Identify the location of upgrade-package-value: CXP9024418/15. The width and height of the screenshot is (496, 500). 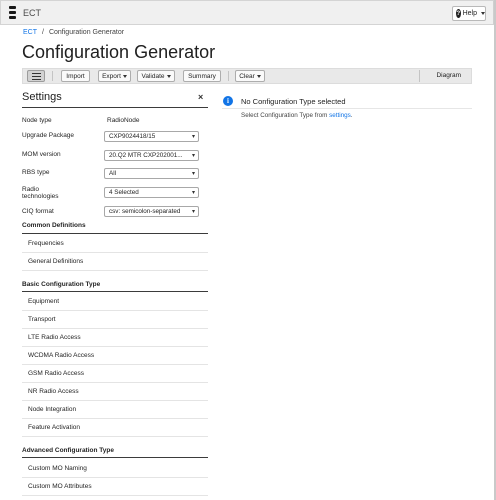
(132, 136).